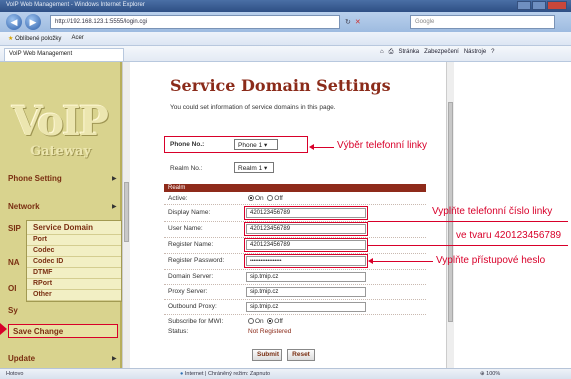  Describe the element at coordinates (301, 355) in the screenshot. I see `reset-button: Reset` at that location.